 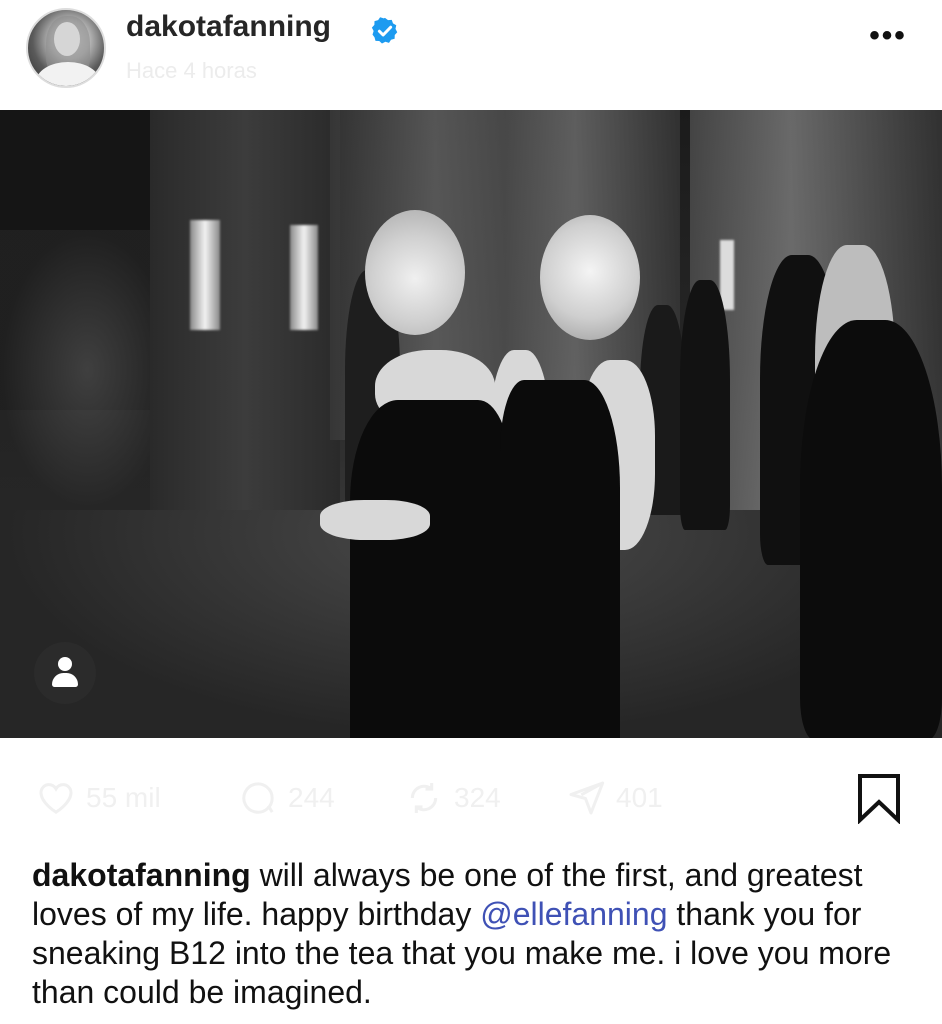 What do you see at coordinates (424, 798) in the screenshot?
I see `repost-icon` at bounding box center [424, 798].